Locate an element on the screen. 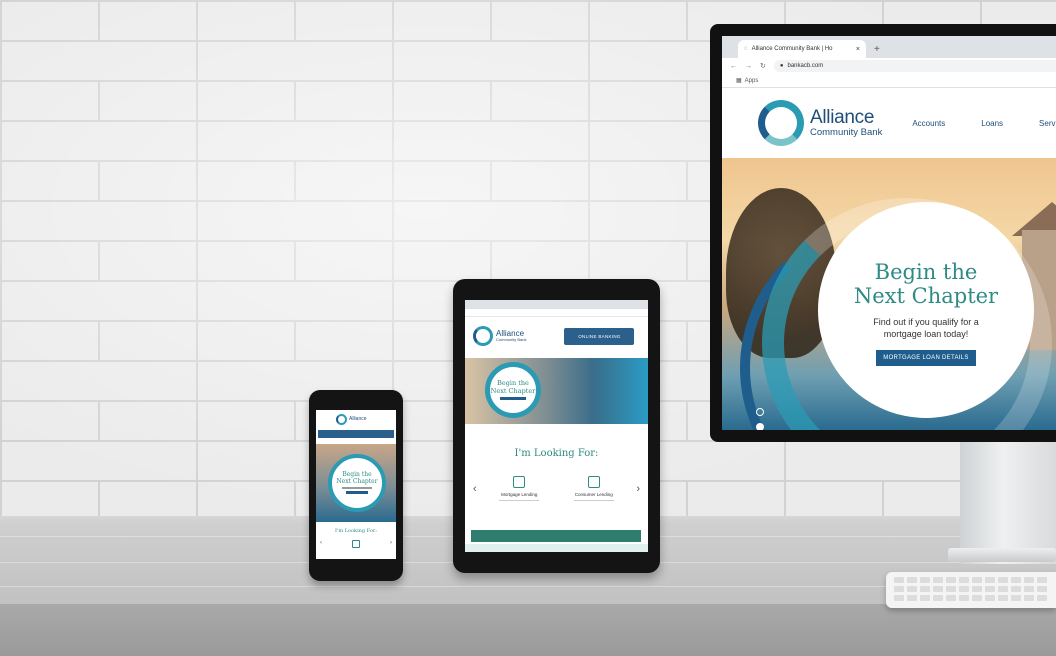 The height and width of the screenshot is (656, 1056). favicon-icon: ◌ is located at coordinates (746, 49).